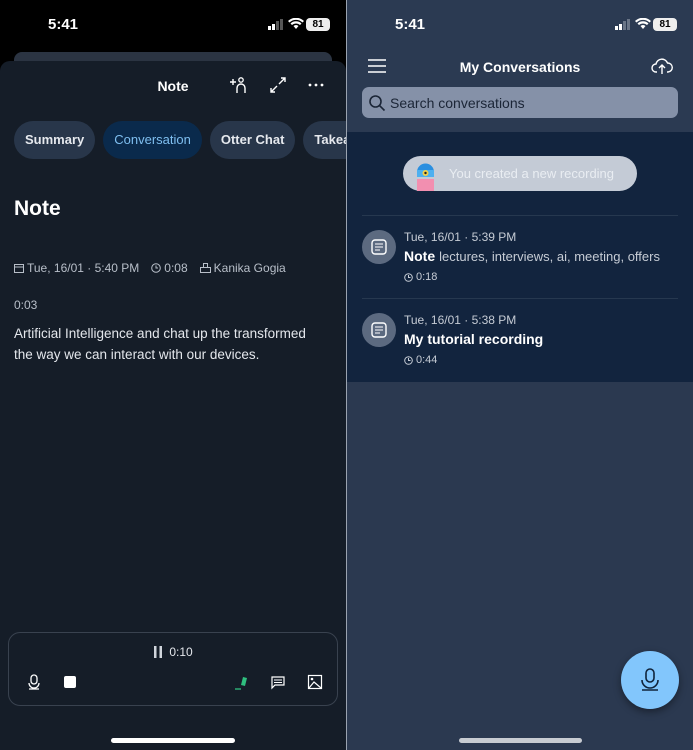  What do you see at coordinates (278, 682) in the screenshot?
I see `comment-icon` at bounding box center [278, 682].